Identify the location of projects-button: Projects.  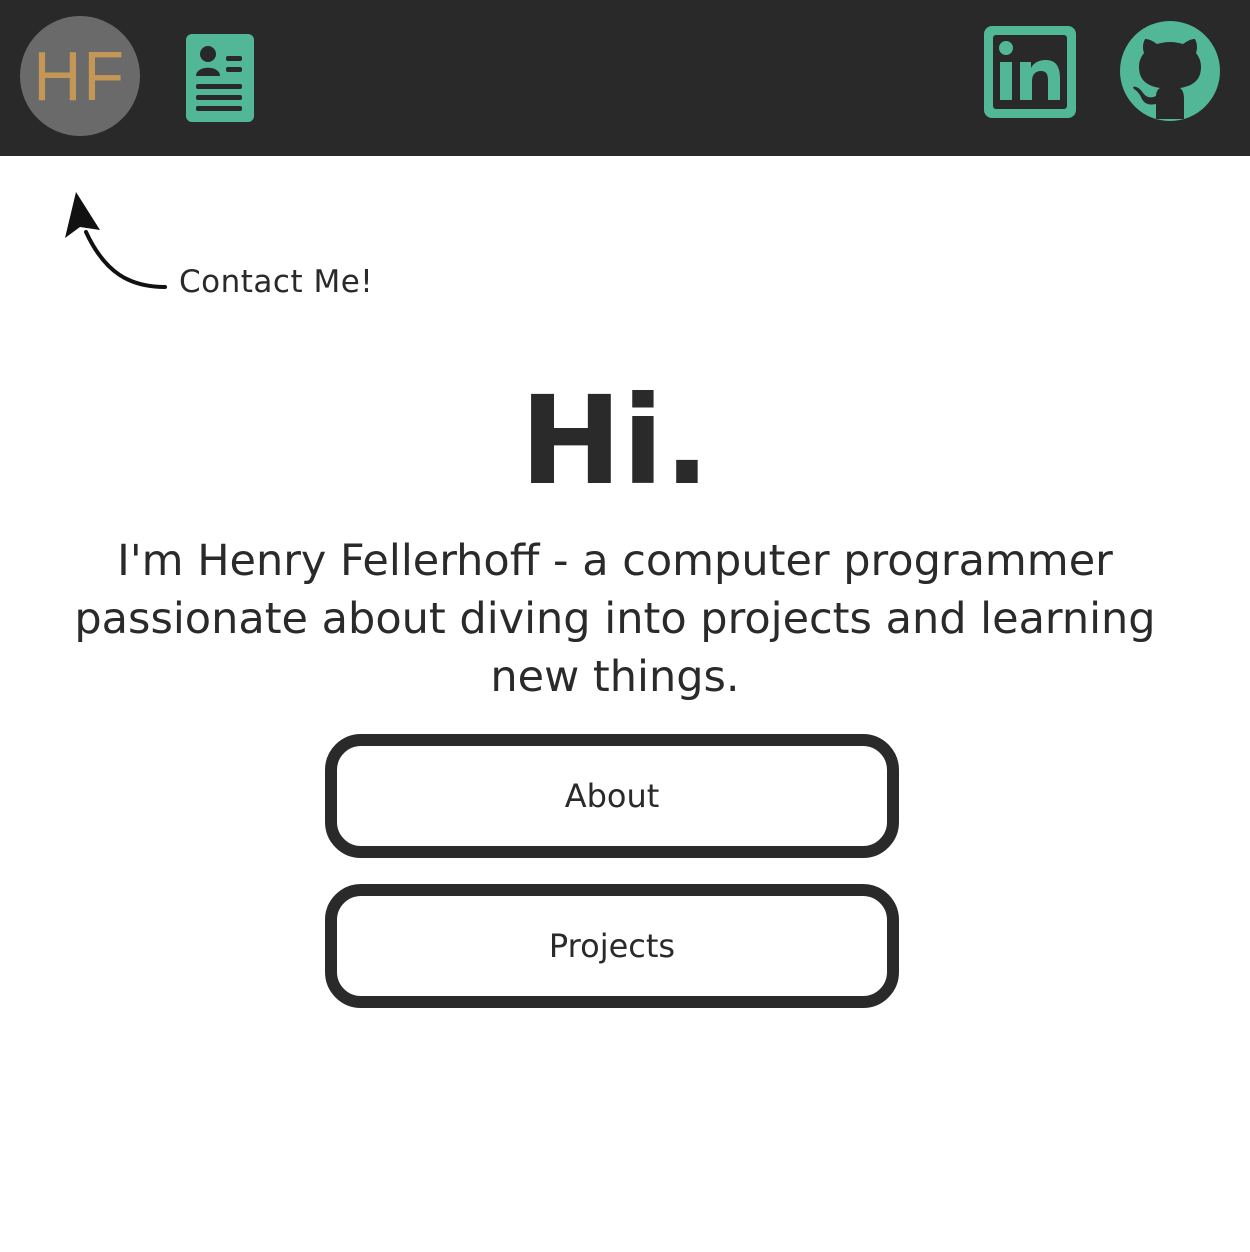
(612, 946).